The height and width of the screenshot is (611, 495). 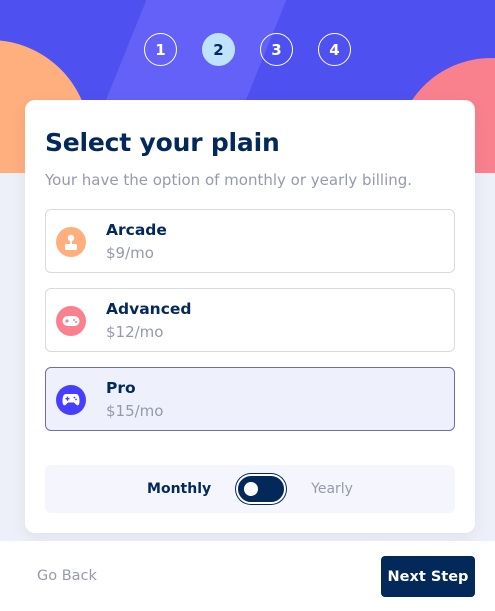 I want to click on step-3: 3, so click(x=276, y=49).